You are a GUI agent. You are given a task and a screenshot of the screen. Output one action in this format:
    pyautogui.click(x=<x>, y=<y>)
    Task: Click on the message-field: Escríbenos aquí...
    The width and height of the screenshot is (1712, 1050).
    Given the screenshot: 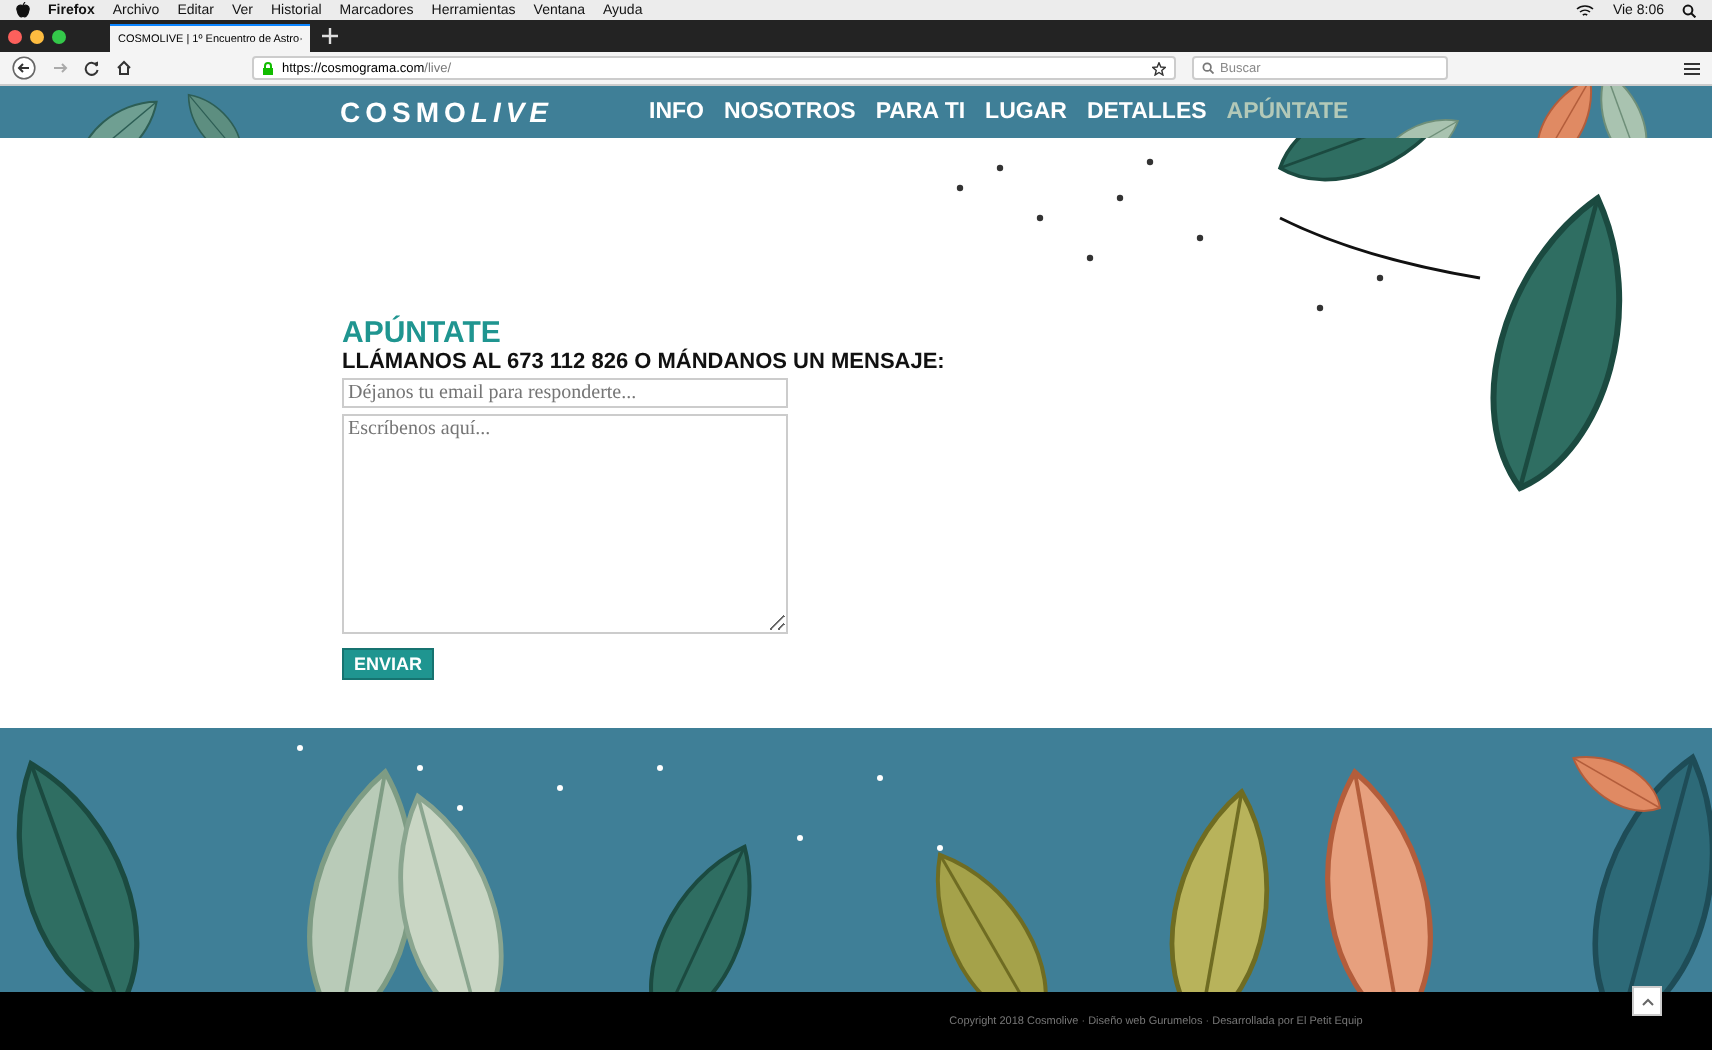 What is the action you would take?
    pyautogui.click(x=565, y=524)
    